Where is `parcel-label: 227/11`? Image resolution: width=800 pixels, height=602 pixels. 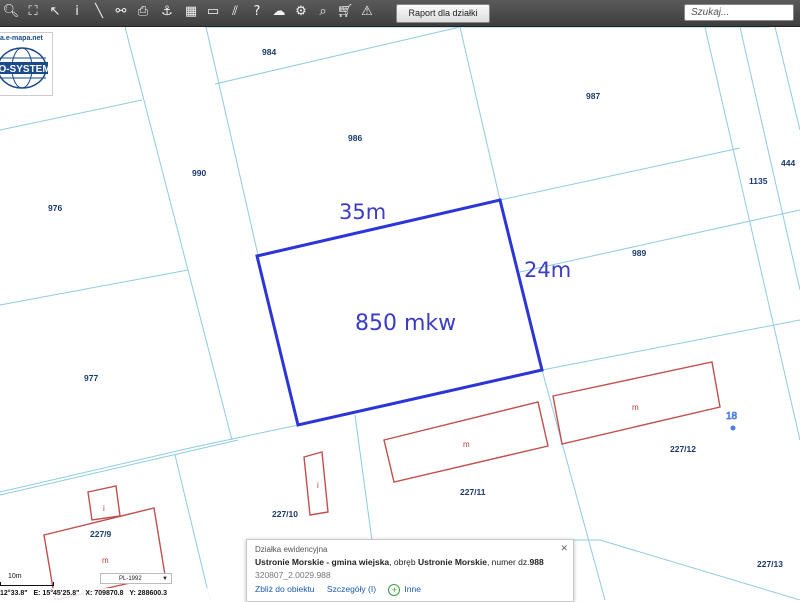 parcel-label: 227/11 is located at coordinates (473, 492).